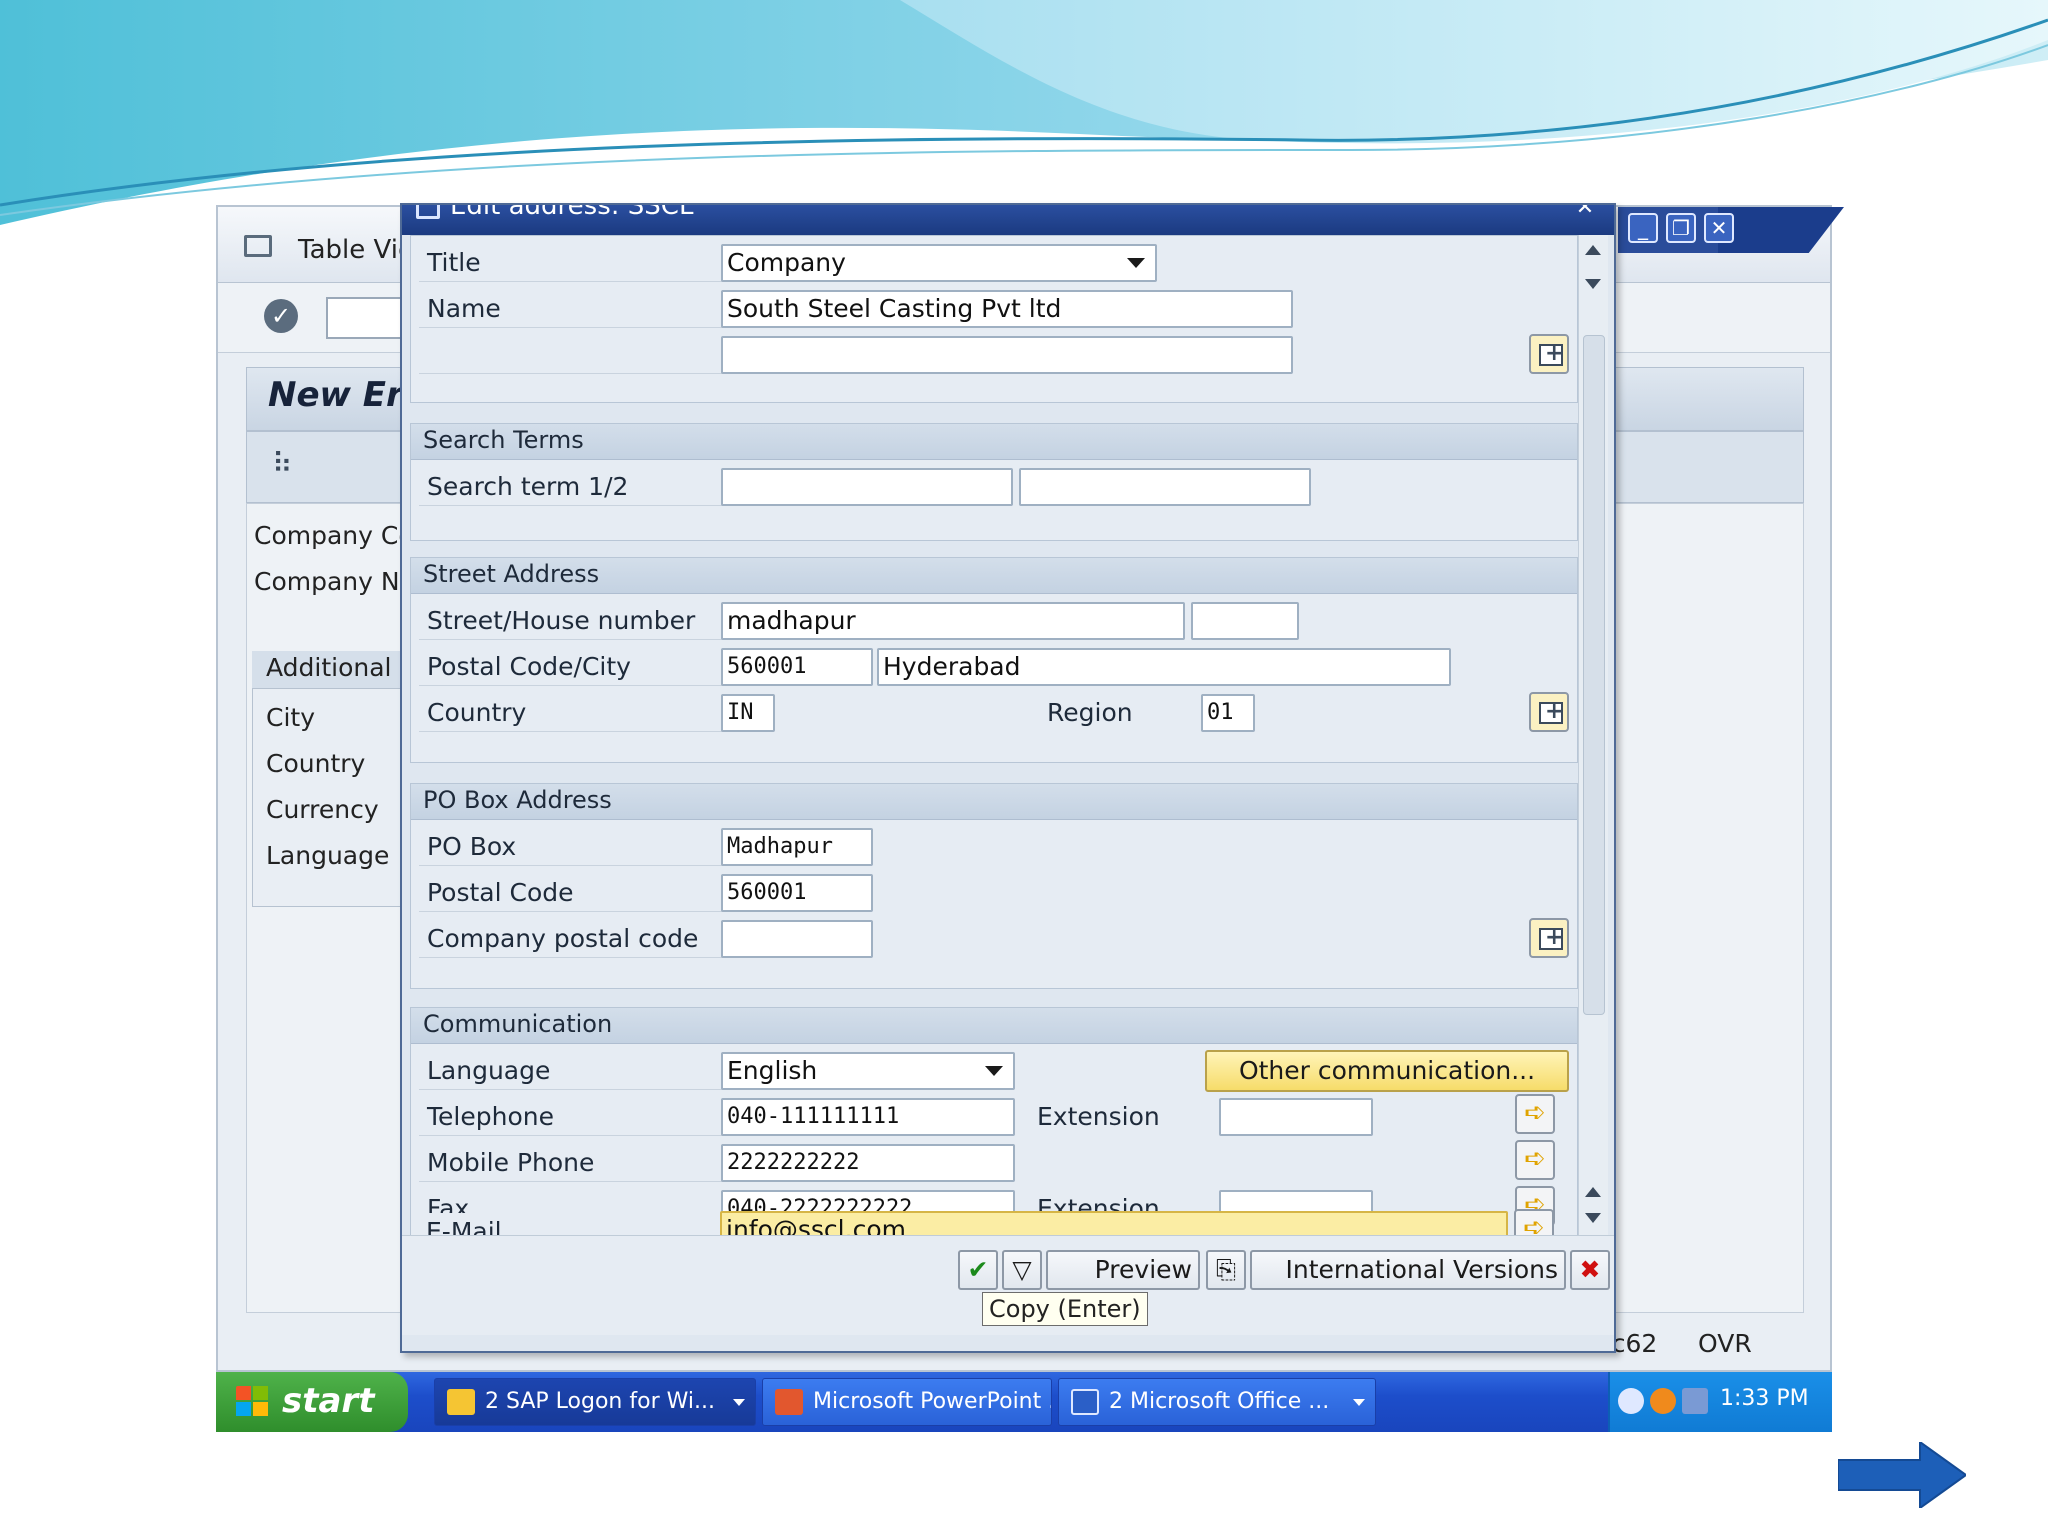 The height and width of the screenshot is (1536, 2048). I want to click on telephone-field: 040-111111111, so click(868, 1117).